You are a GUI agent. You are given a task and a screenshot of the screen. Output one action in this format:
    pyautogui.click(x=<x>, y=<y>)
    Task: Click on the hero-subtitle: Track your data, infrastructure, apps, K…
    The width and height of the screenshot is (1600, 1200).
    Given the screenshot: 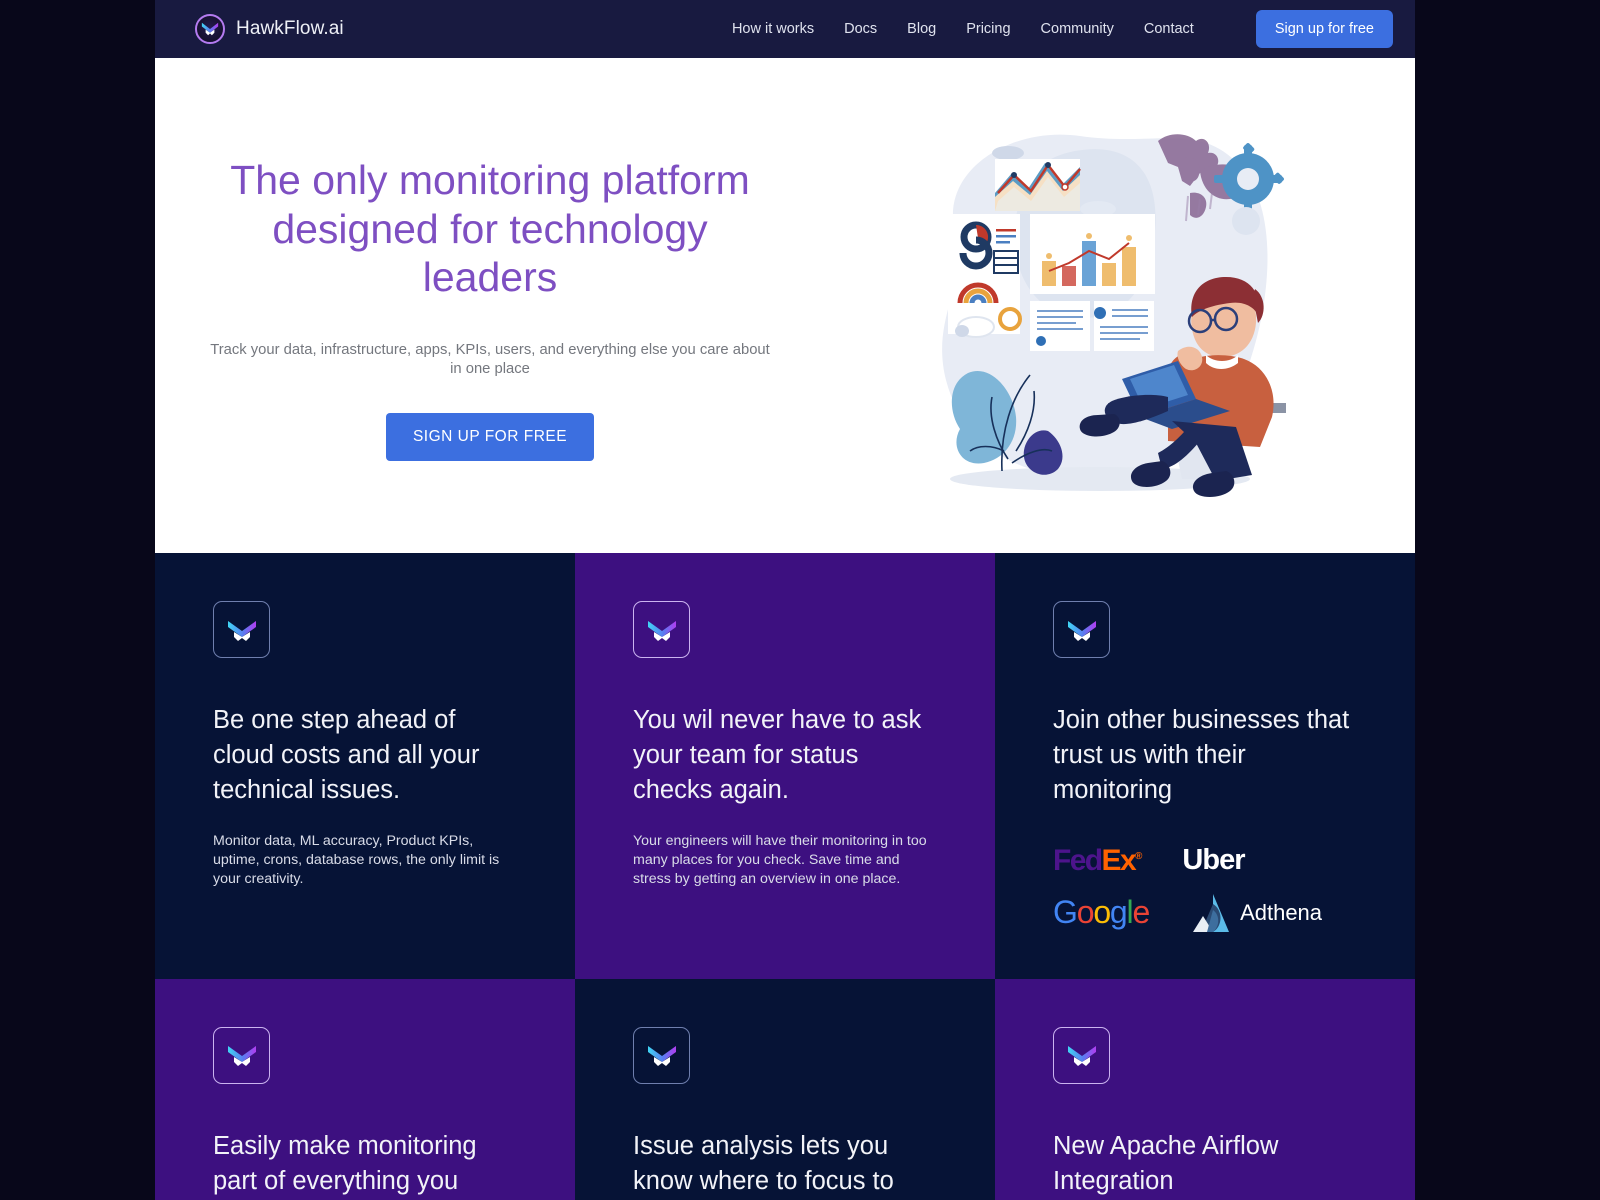 What is the action you would take?
    pyautogui.click(x=490, y=359)
    